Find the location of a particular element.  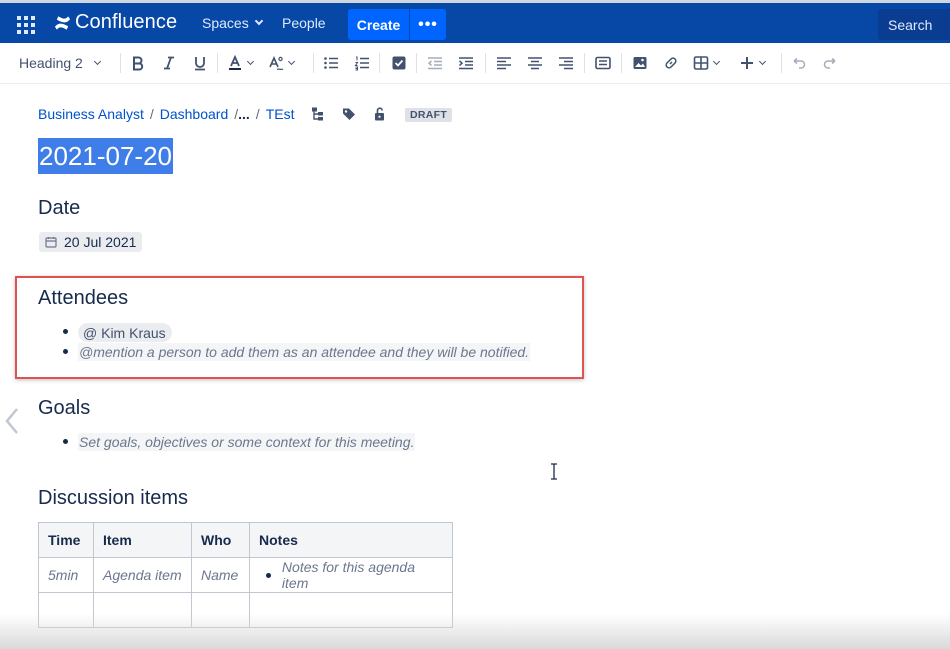

redo-button is located at coordinates (830, 63).